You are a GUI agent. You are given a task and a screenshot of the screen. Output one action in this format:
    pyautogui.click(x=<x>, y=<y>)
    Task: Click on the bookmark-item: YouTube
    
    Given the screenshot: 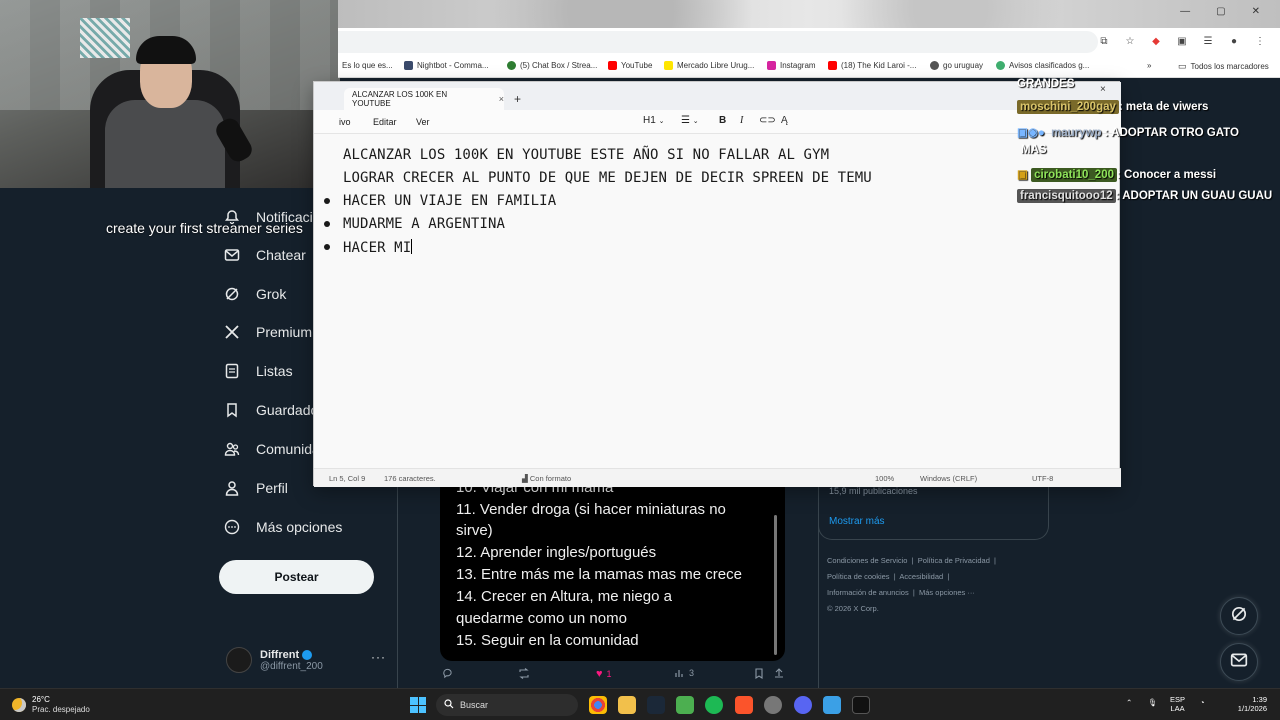 What is the action you would take?
    pyautogui.click(x=630, y=65)
    